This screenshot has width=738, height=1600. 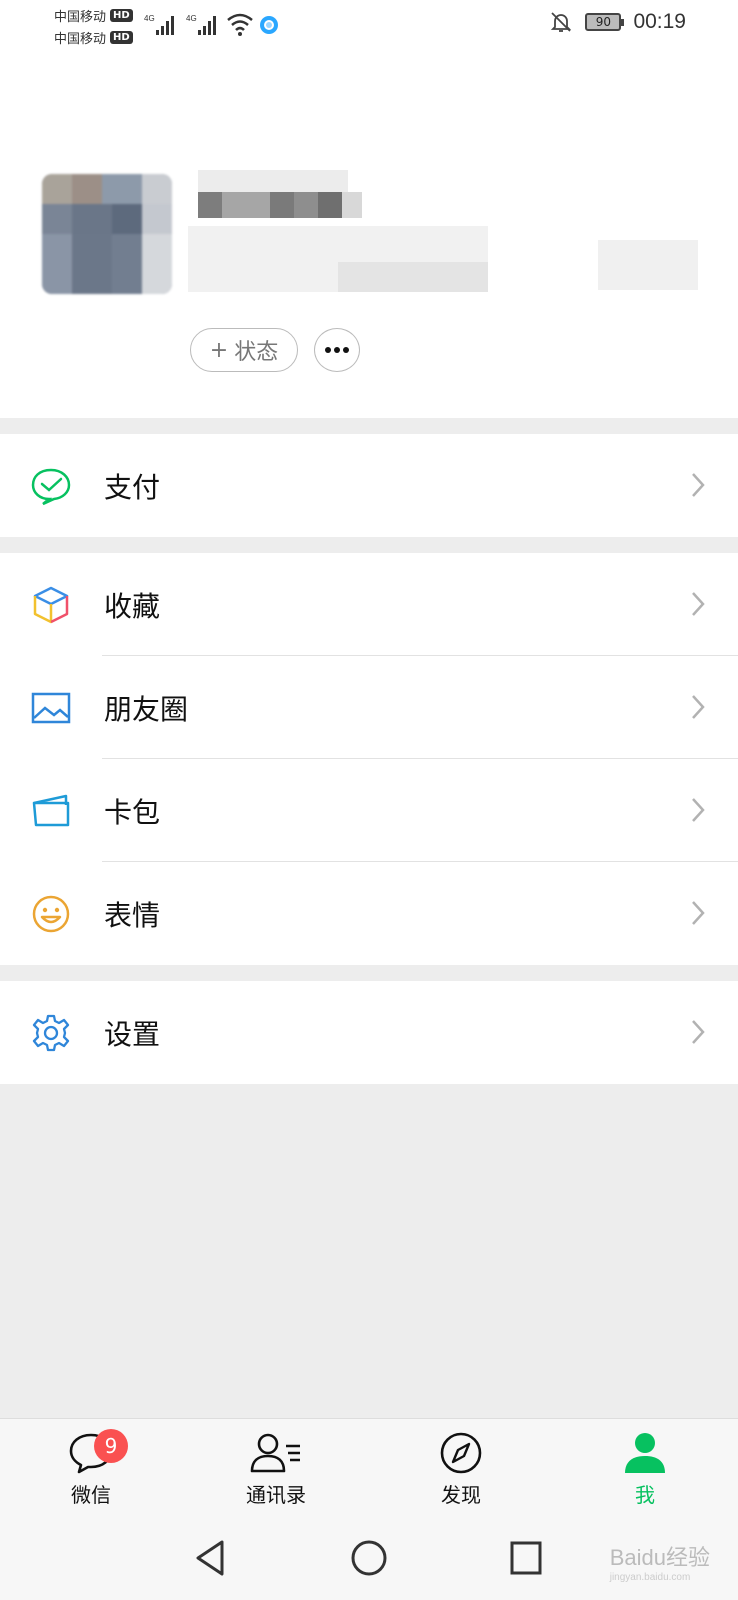 I want to click on system-navigation-bar: Baidu经验 jingyan.baidu.com, so click(x=369, y=1559).